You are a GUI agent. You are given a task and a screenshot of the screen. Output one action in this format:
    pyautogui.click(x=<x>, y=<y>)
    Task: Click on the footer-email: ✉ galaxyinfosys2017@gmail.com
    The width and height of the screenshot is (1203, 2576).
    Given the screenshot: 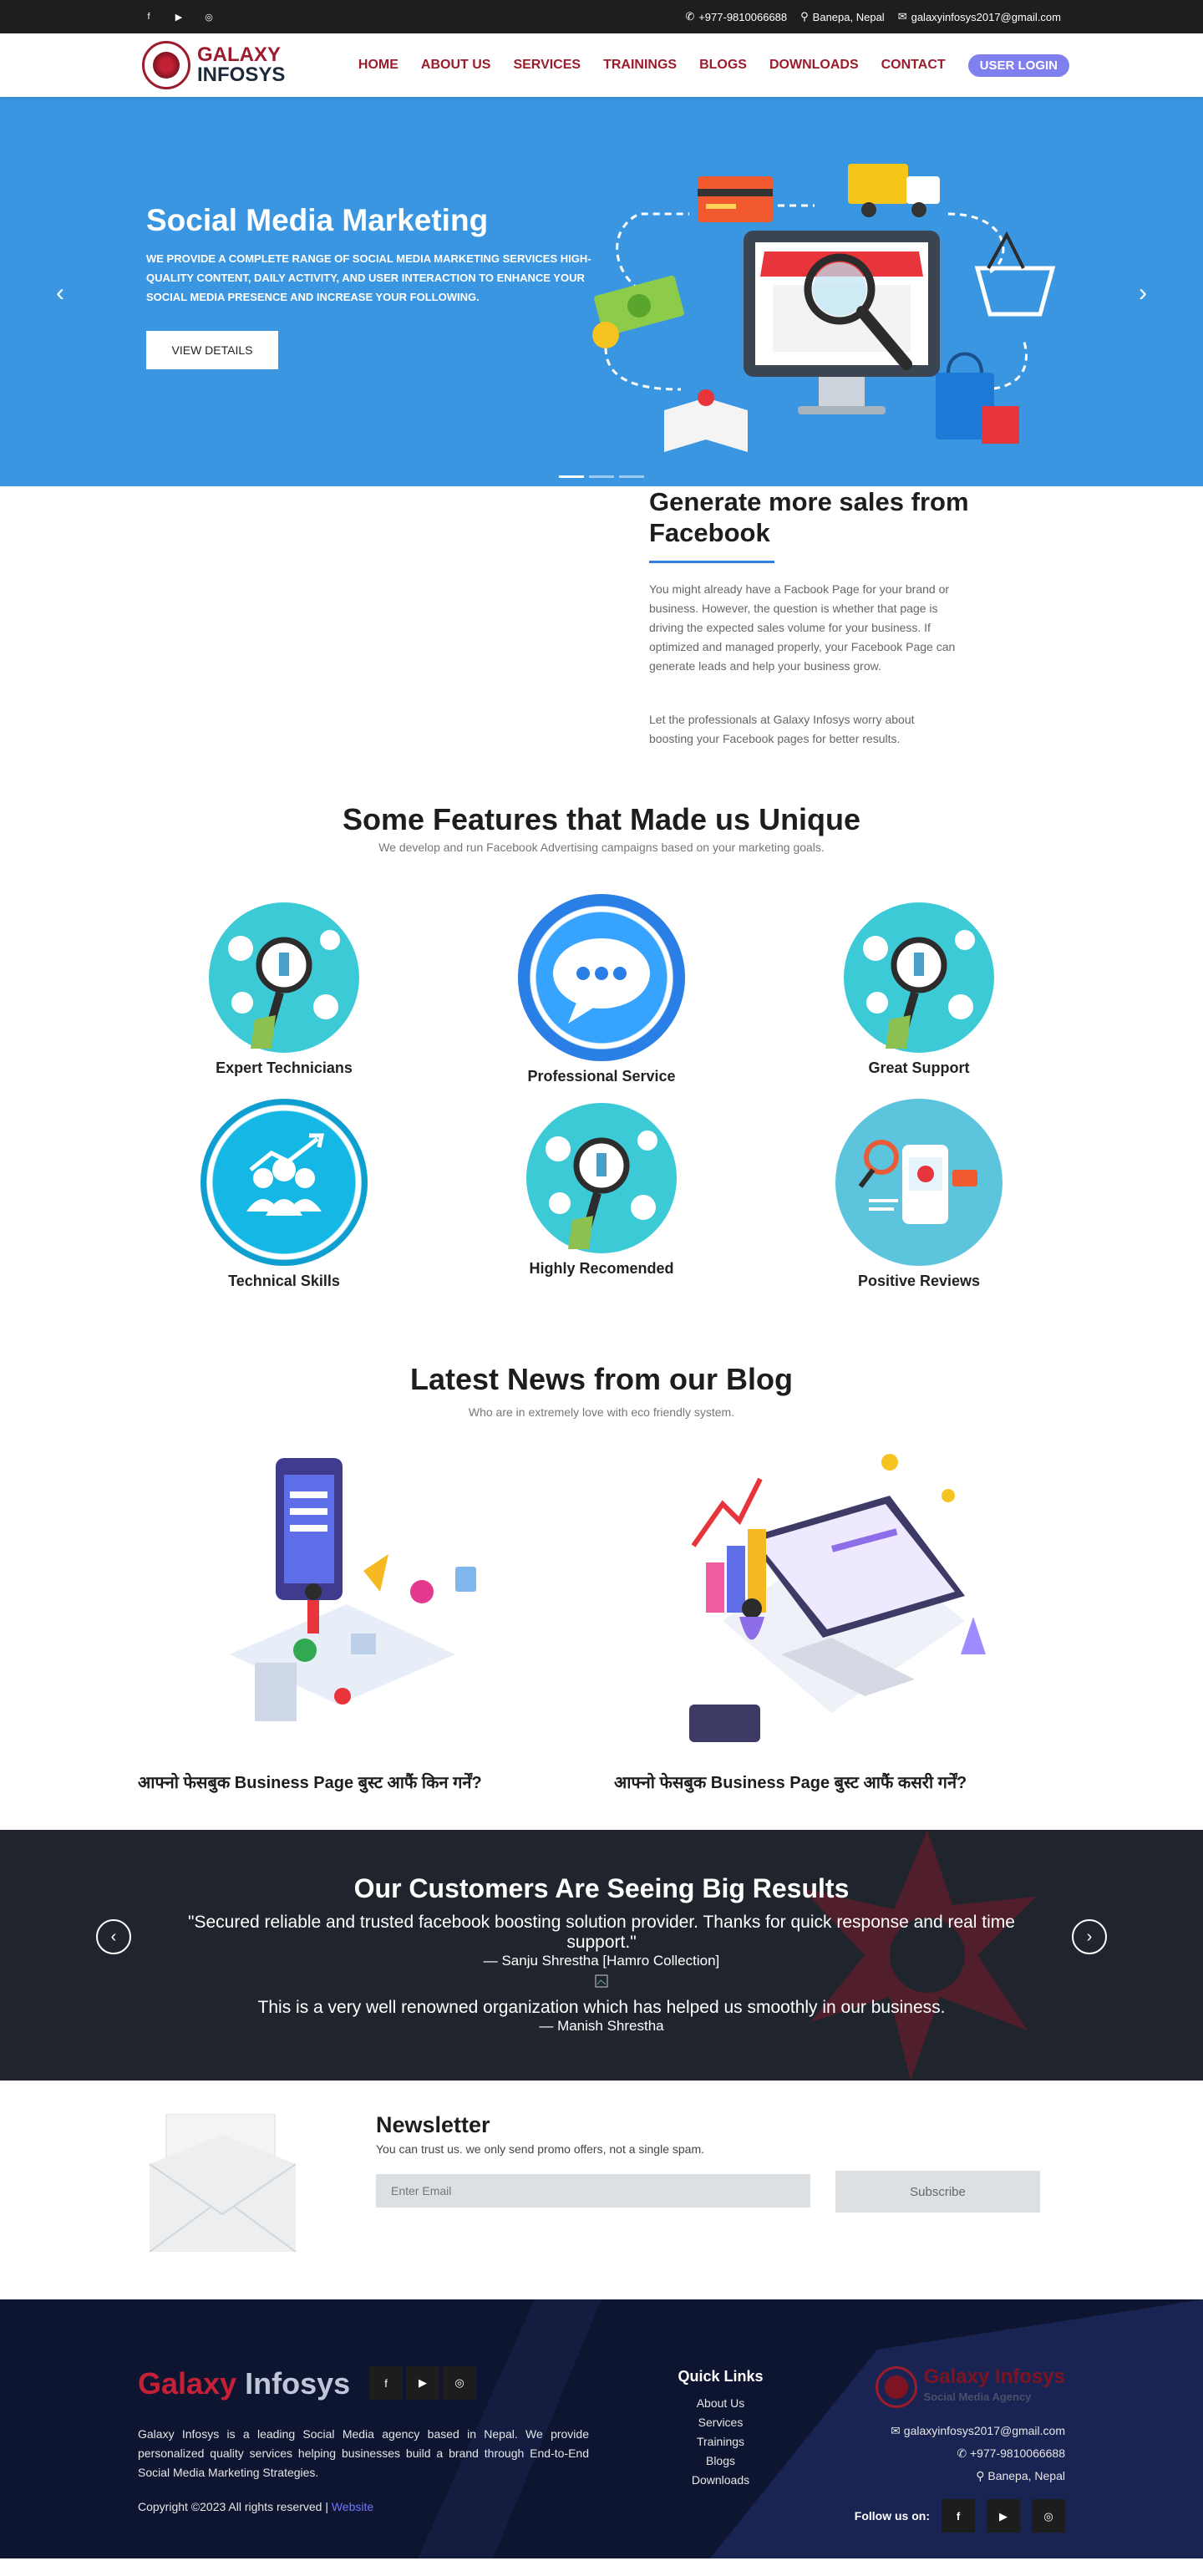 What is the action you would take?
    pyautogui.click(x=960, y=2431)
    